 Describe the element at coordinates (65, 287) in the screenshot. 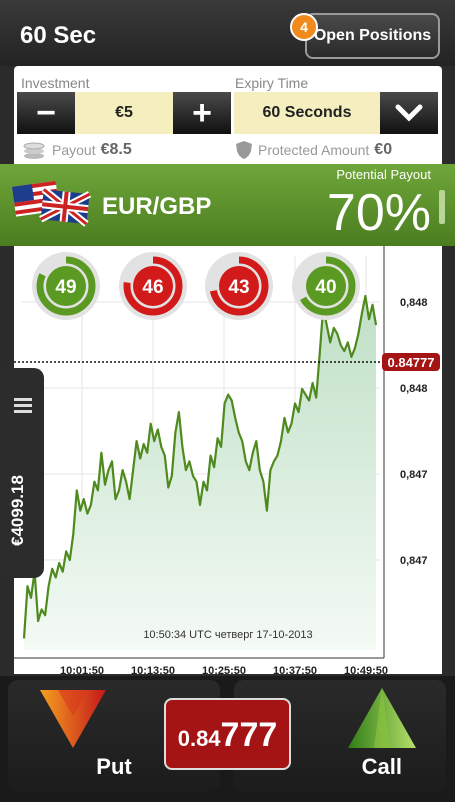

I see `timer-value: 49` at that location.